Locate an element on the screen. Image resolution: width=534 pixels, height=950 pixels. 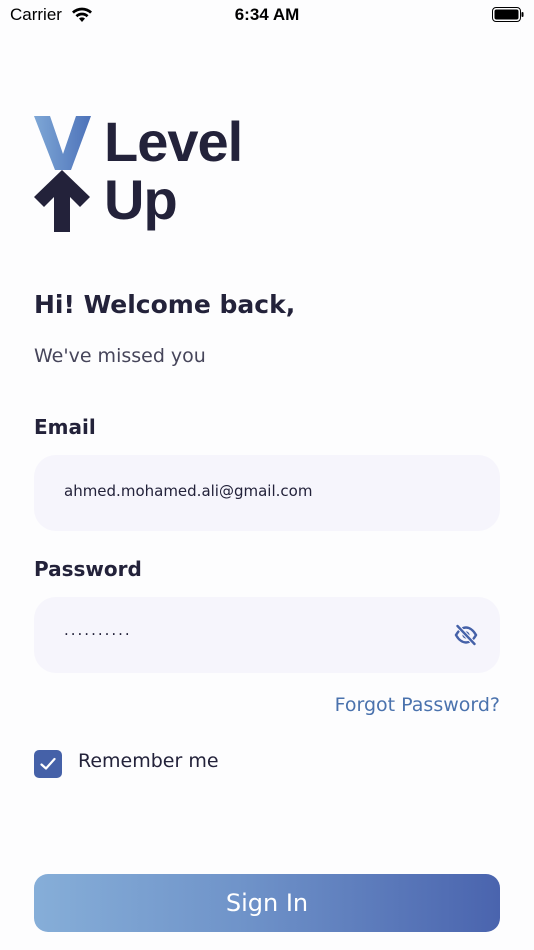
remember-me-checkbox is located at coordinates (48, 764).